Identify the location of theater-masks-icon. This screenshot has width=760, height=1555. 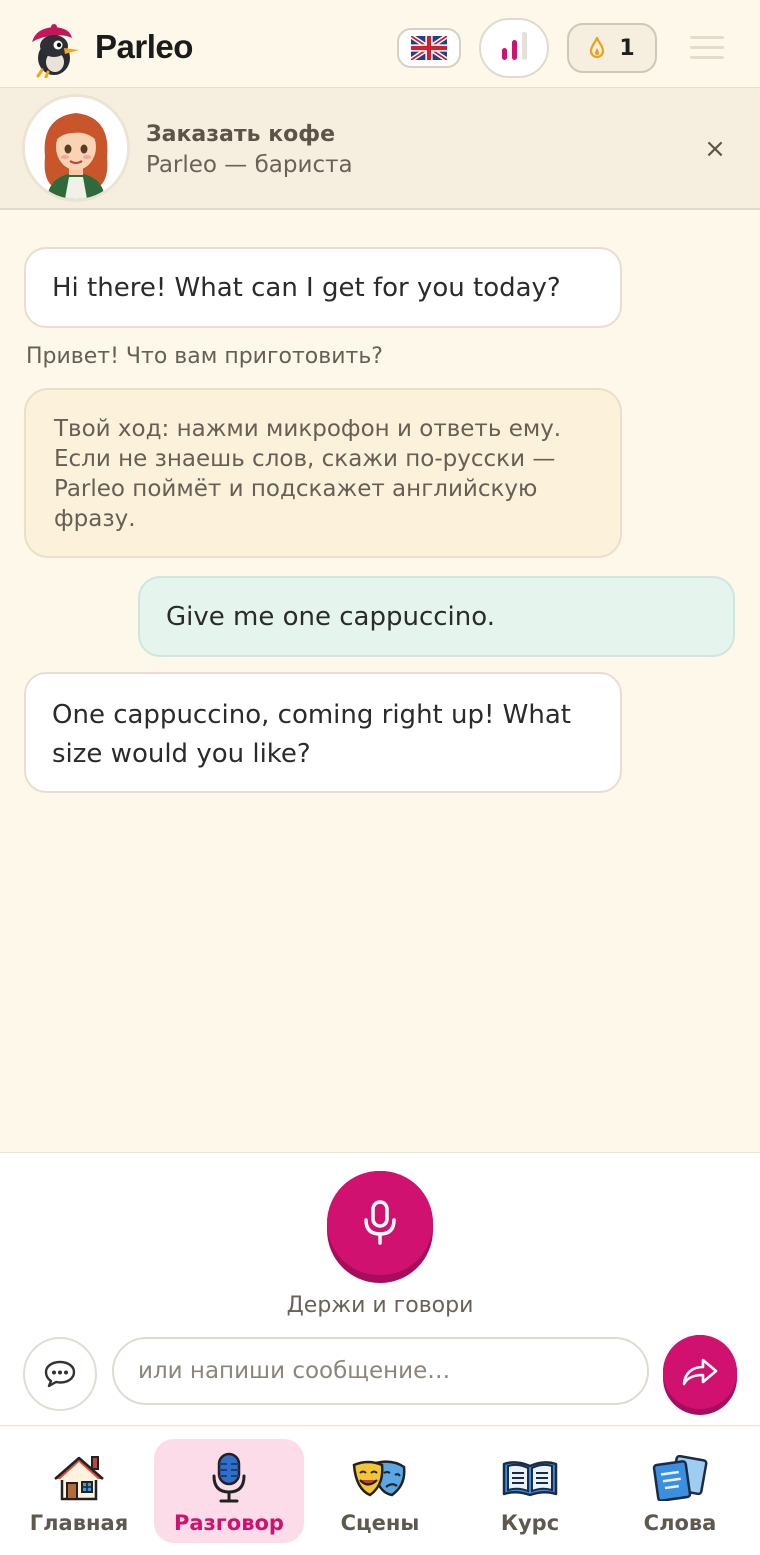
(380, 1478).